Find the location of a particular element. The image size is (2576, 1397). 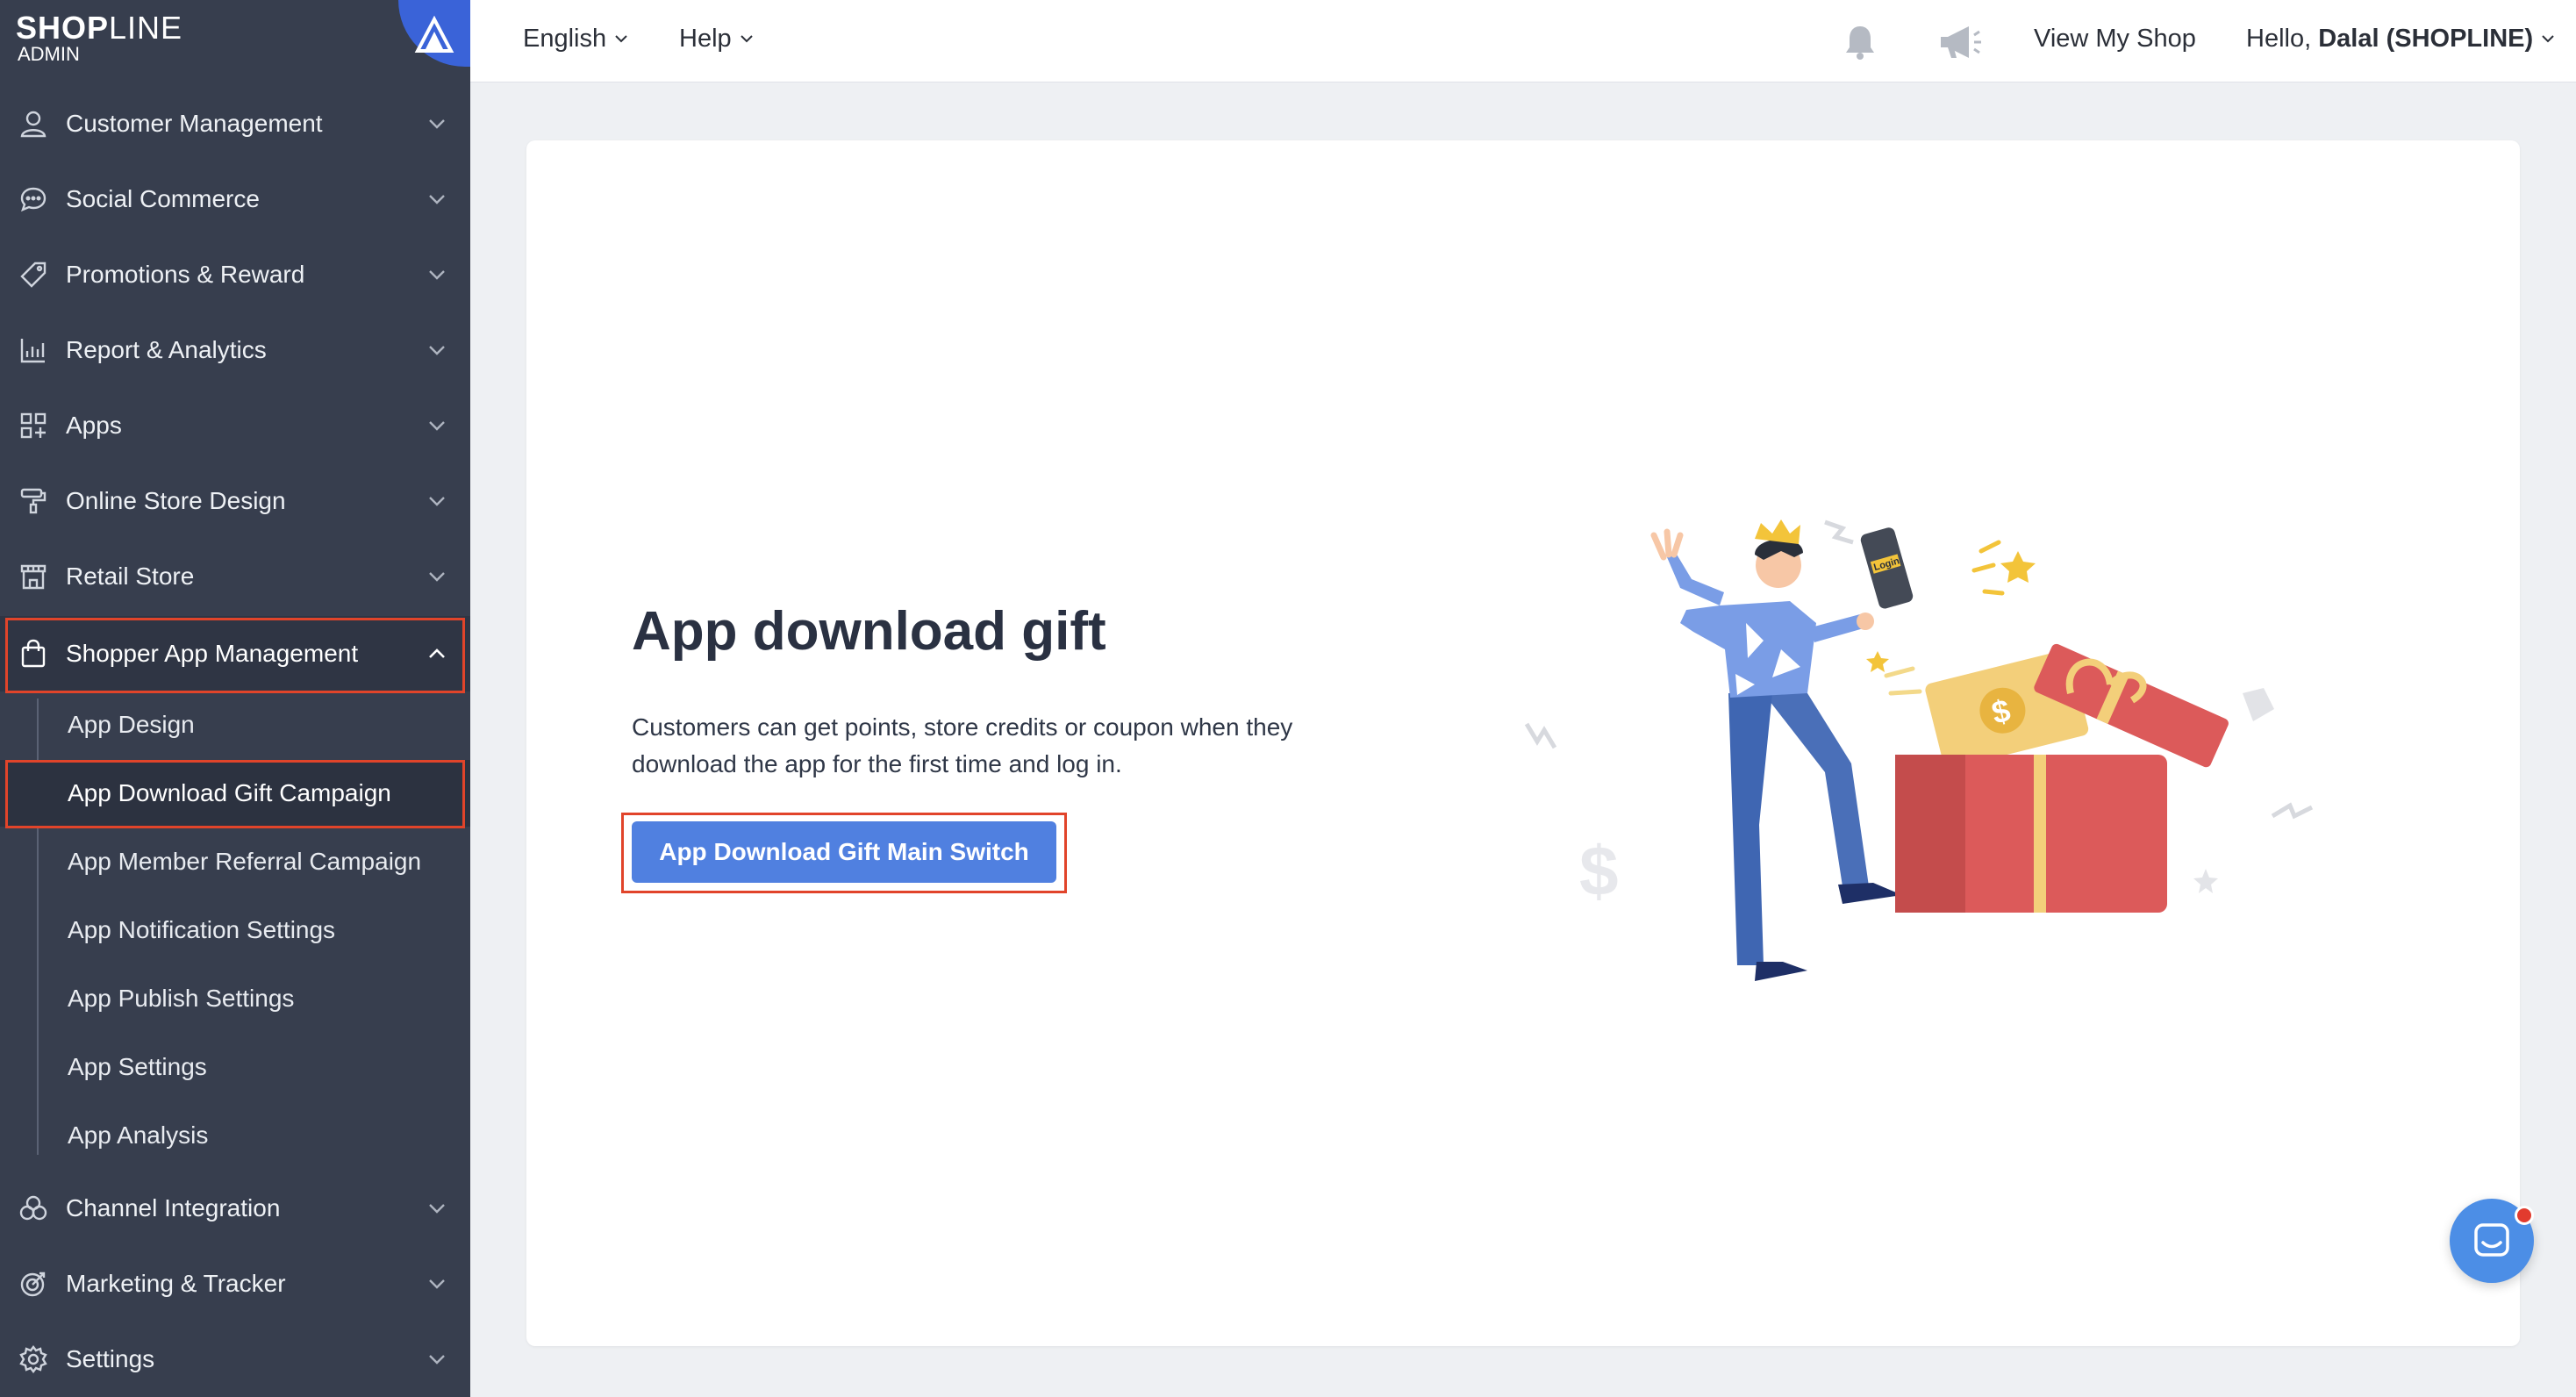

submenu-item-label: App Member Referral Campaign is located at coordinates (245, 861).